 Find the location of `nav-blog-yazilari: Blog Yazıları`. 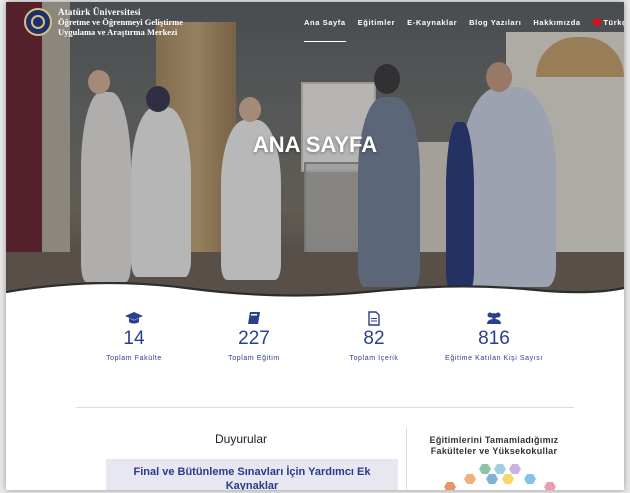

nav-blog-yazilari: Blog Yazıları is located at coordinates (495, 22).